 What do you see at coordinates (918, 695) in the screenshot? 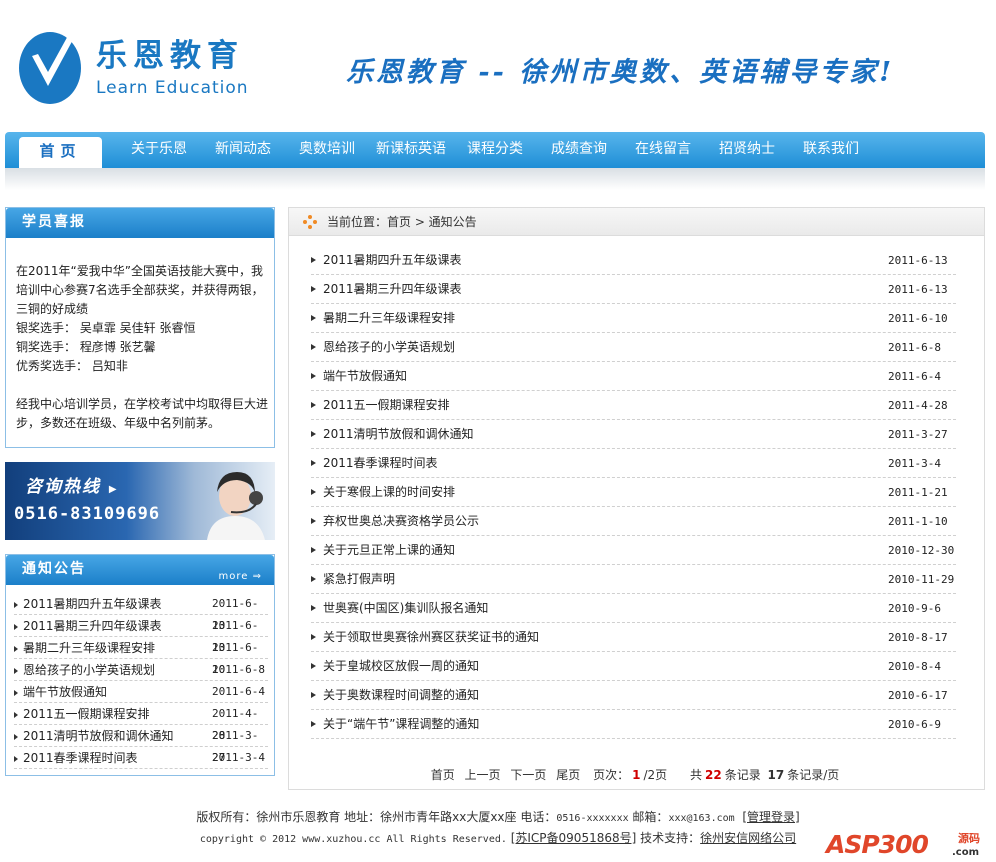
I see `article-date: 2010-6-17` at bounding box center [918, 695].